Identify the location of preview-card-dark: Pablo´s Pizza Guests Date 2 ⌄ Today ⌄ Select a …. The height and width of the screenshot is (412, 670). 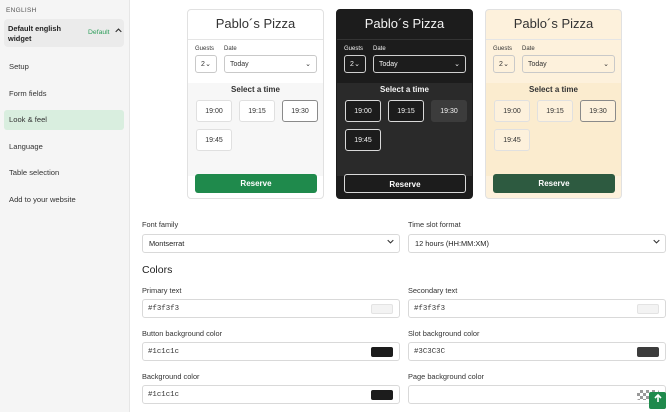
(404, 104).